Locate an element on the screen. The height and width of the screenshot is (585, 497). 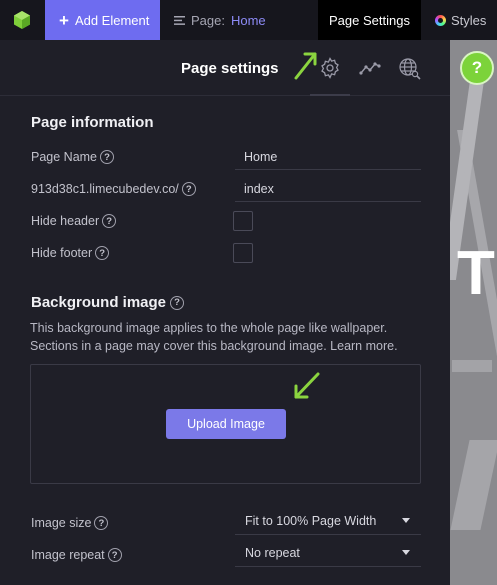
tab-styles: Styles is located at coordinates (456, 20).